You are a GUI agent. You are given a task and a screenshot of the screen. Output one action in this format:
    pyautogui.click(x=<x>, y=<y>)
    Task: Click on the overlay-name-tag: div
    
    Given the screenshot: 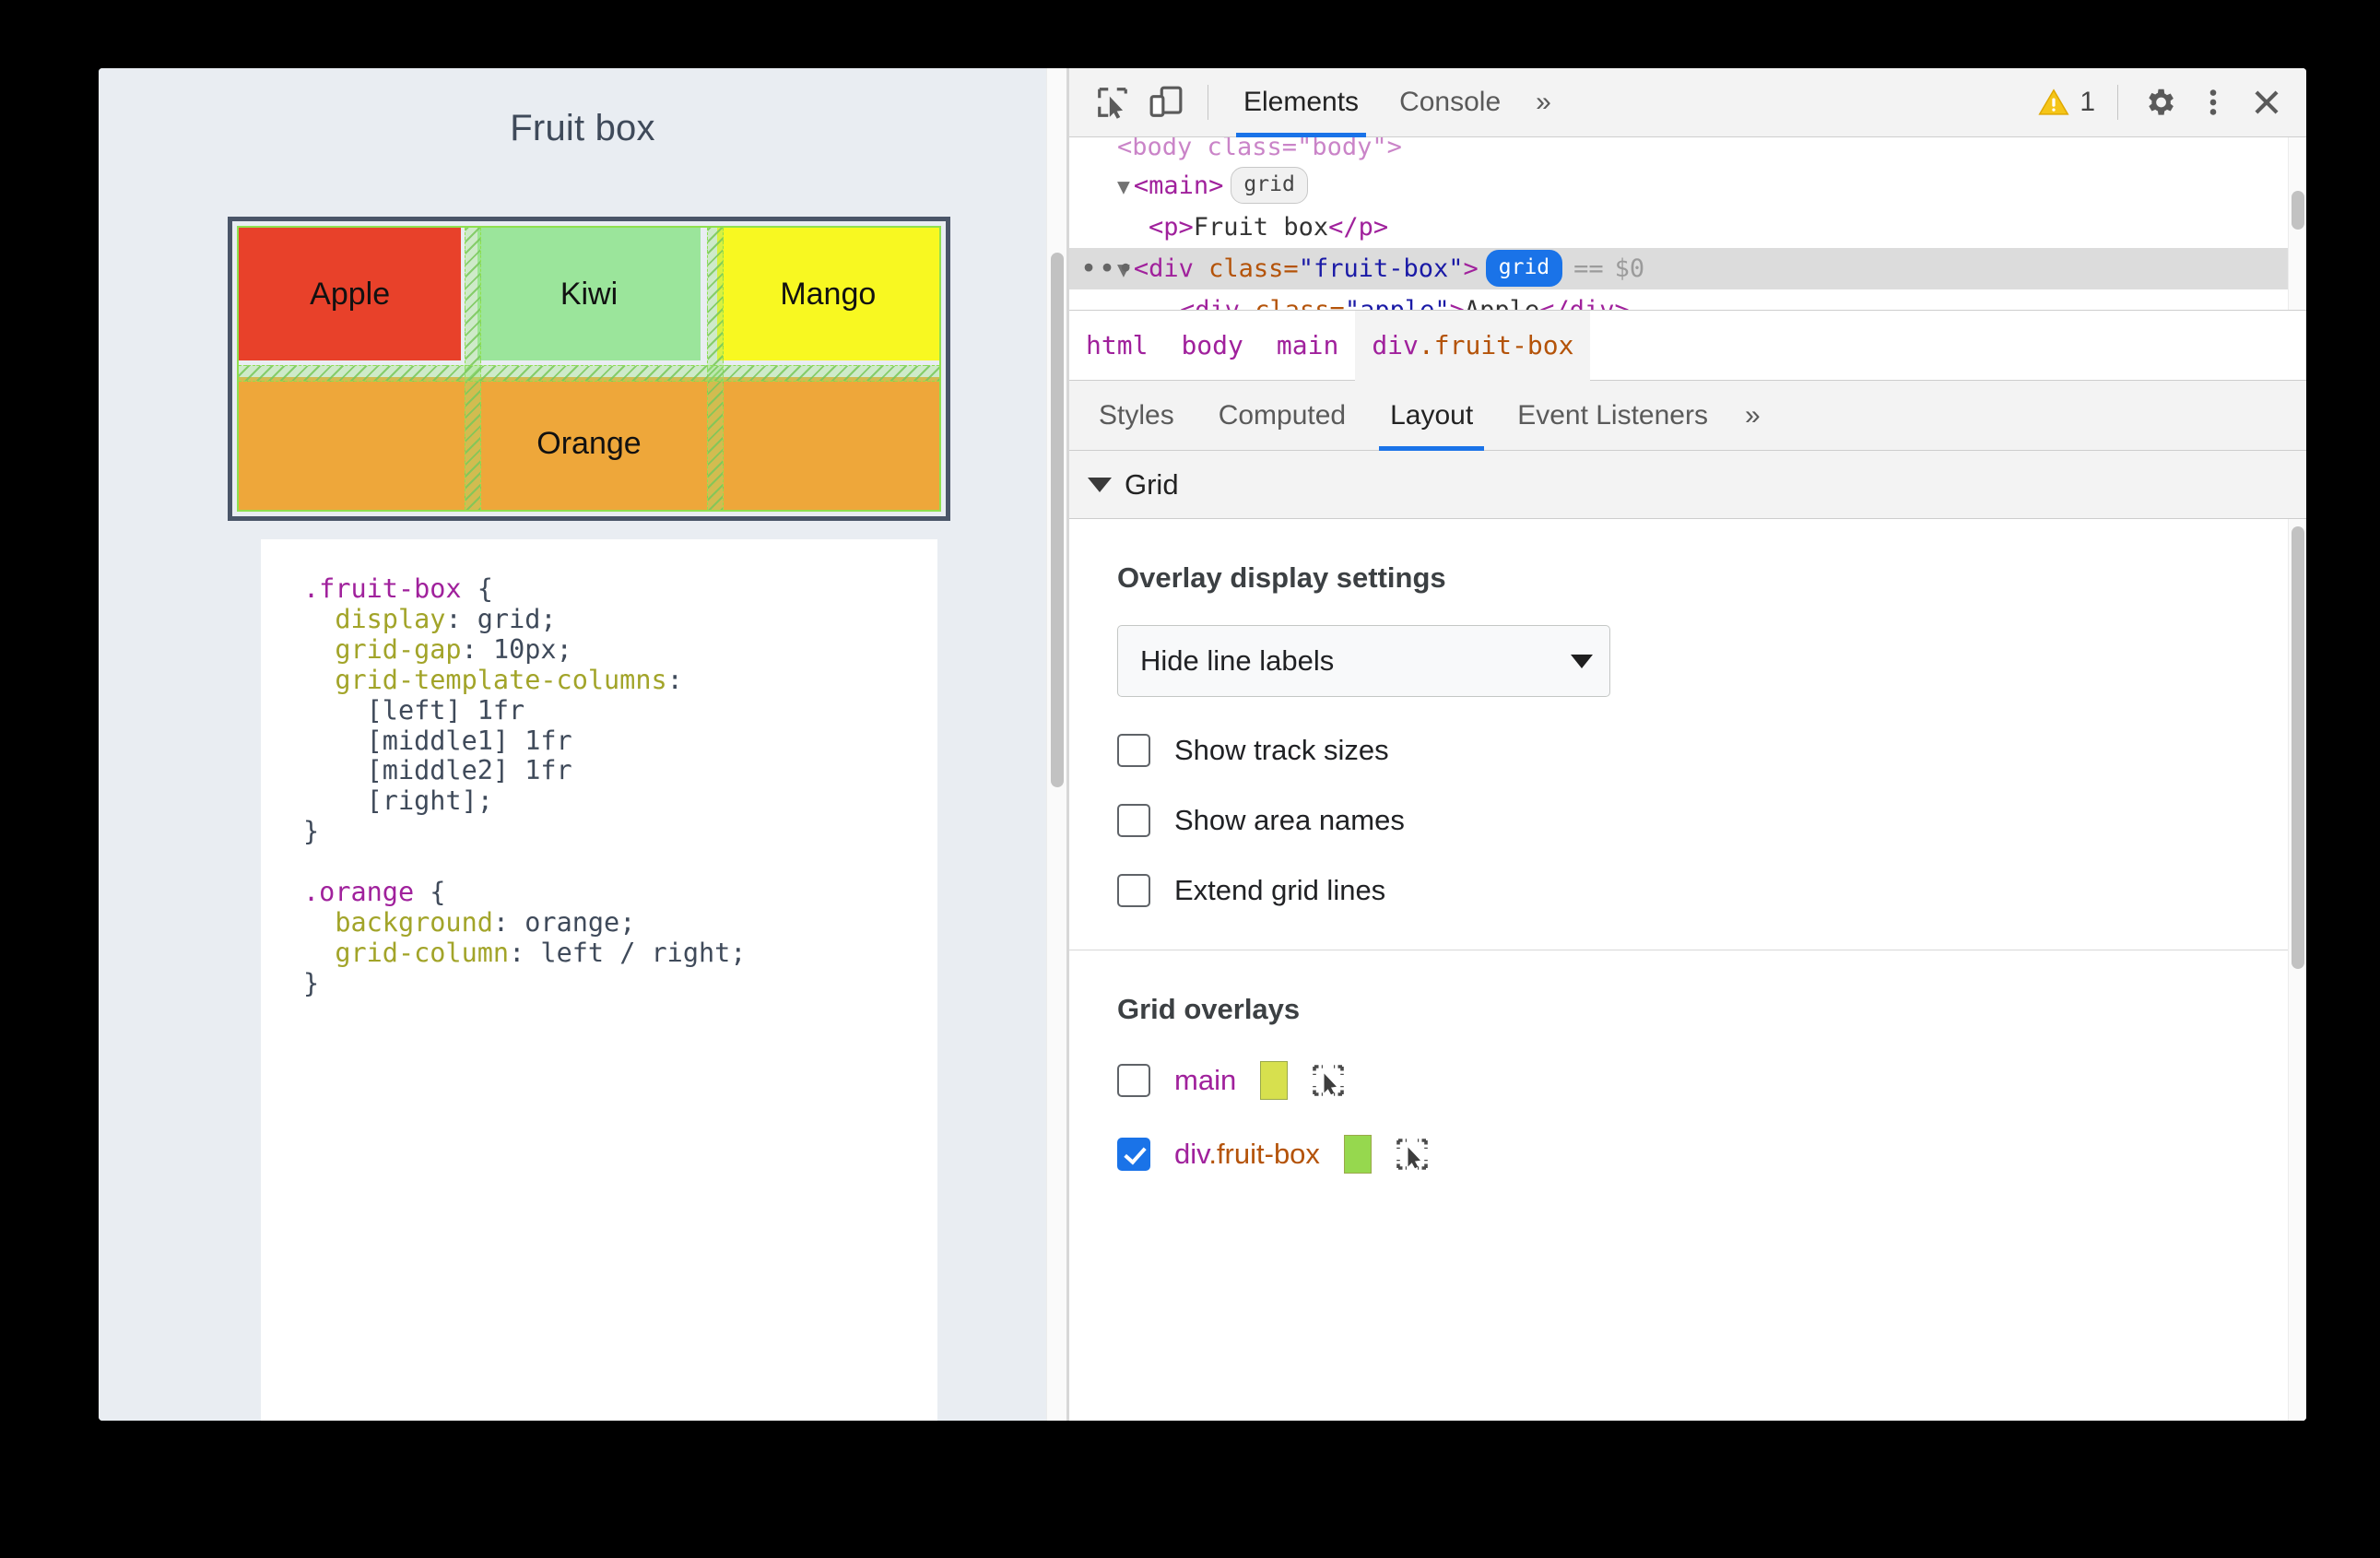 What is the action you would take?
    pyautogui.click(x=1191, y=1154)
    